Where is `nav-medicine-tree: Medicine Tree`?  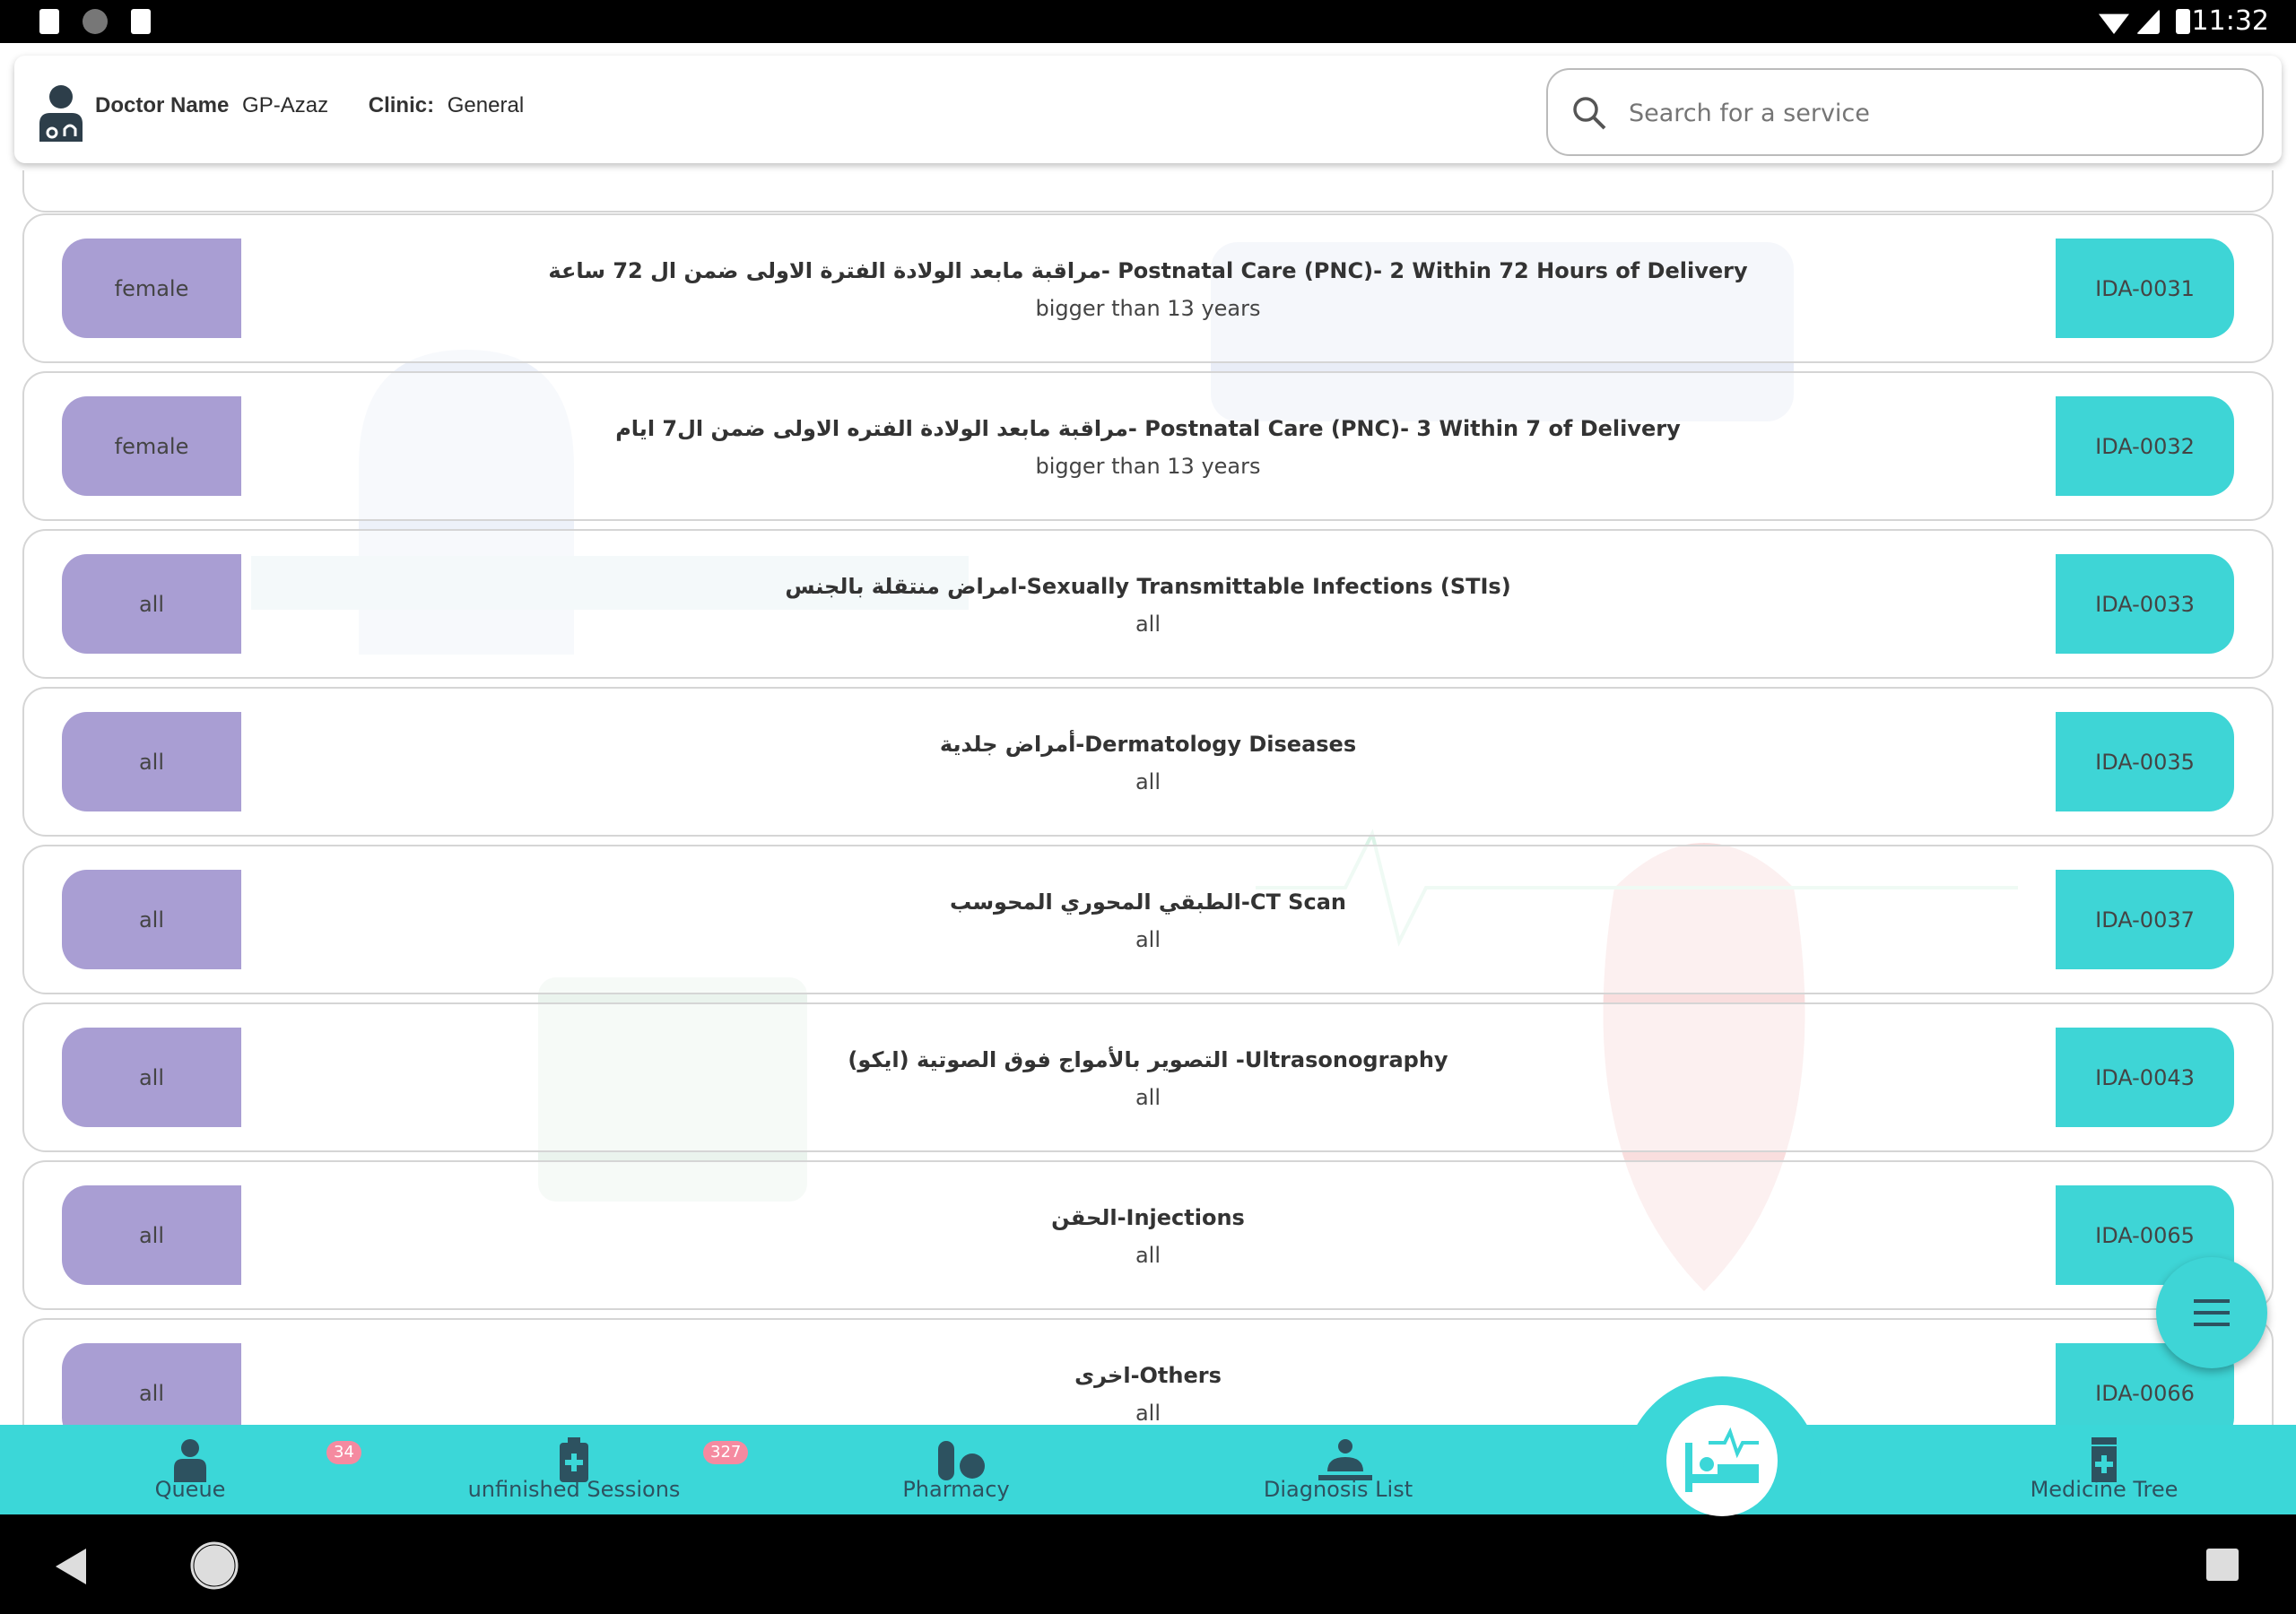
nav-medicine-tree: Medicine Tree is located at coordinates (2104, 1469).